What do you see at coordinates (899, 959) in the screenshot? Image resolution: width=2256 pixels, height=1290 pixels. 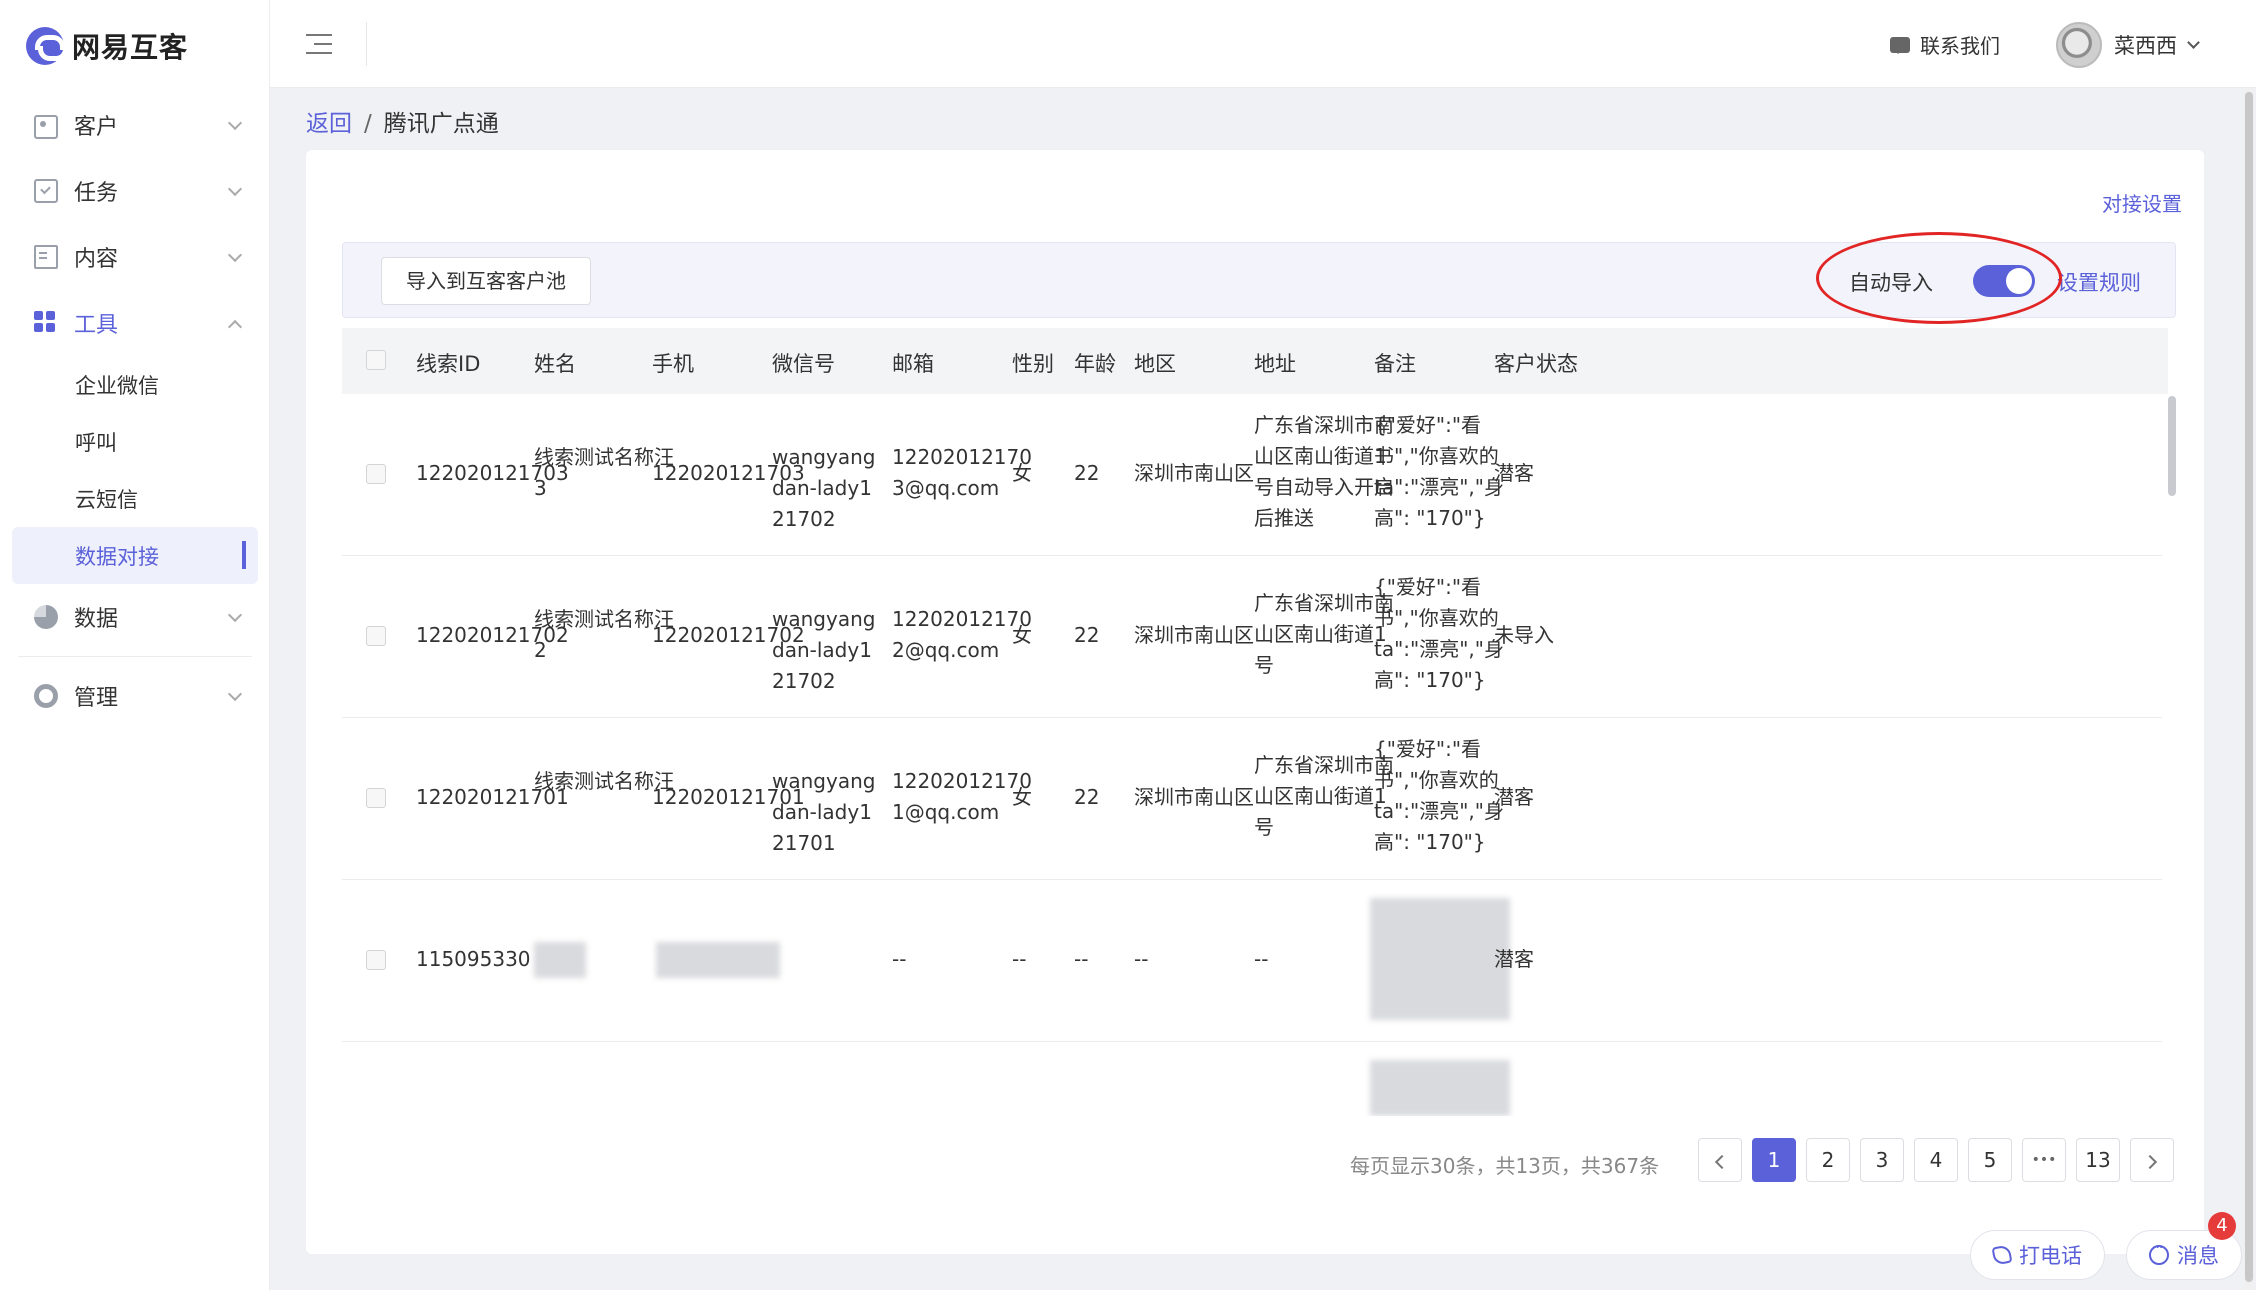 I see `cell-email: --` at bounding box center [899, 959].